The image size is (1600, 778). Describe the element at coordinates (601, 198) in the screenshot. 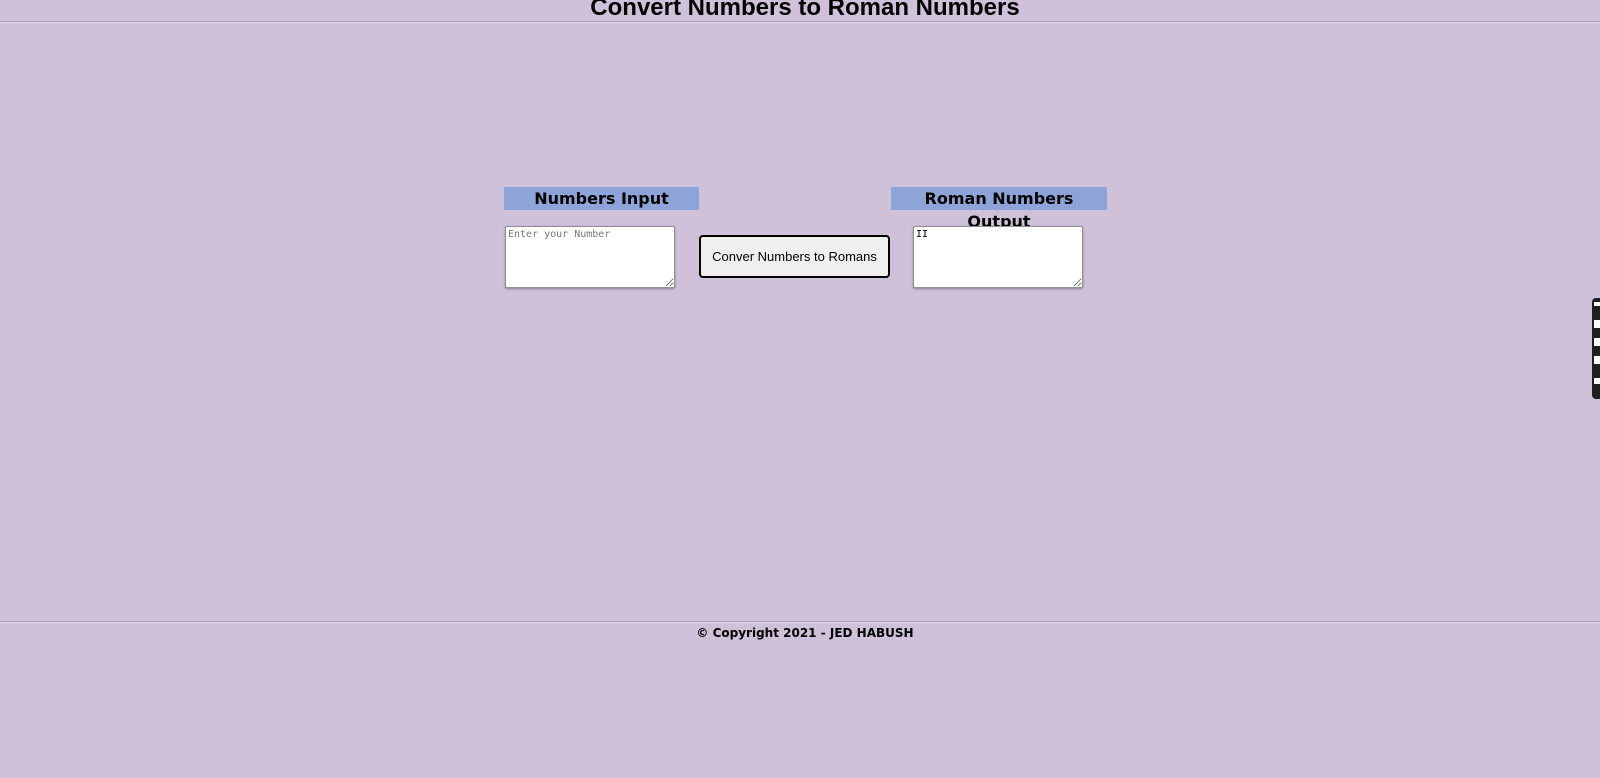

I see `numbers-input-label: Numbers Input` at that location.